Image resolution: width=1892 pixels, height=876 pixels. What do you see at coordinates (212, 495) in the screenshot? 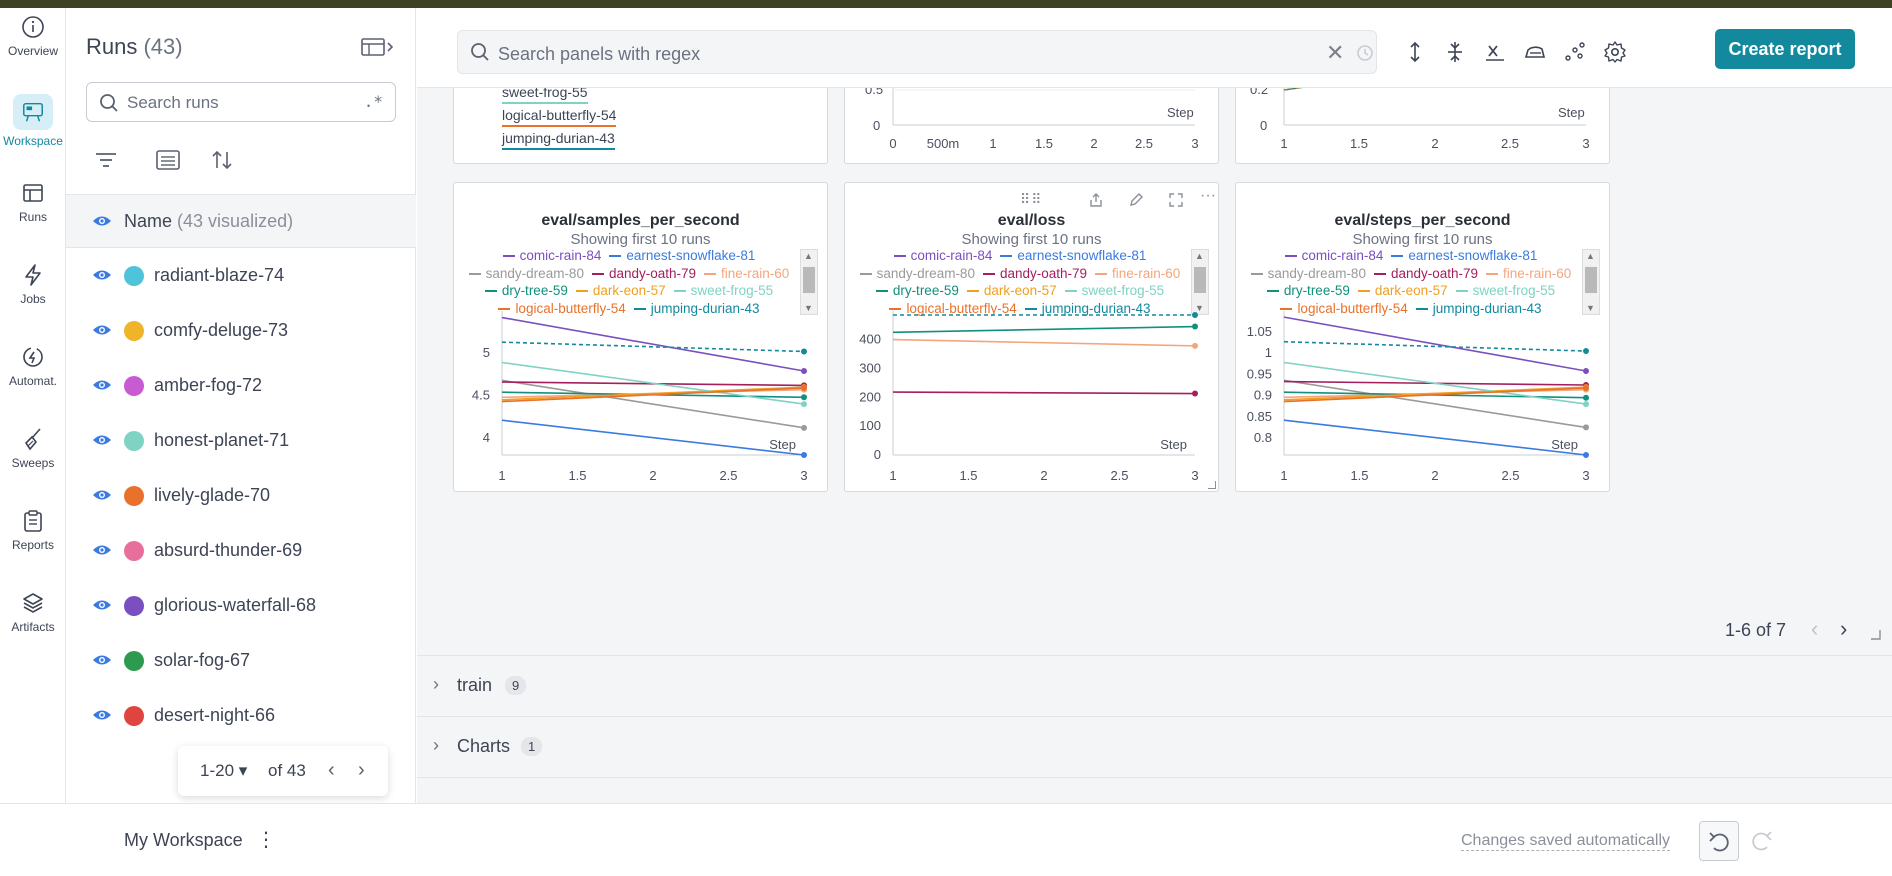
I see `run-name: lively-glade-70` at bounding box center [212, 495].